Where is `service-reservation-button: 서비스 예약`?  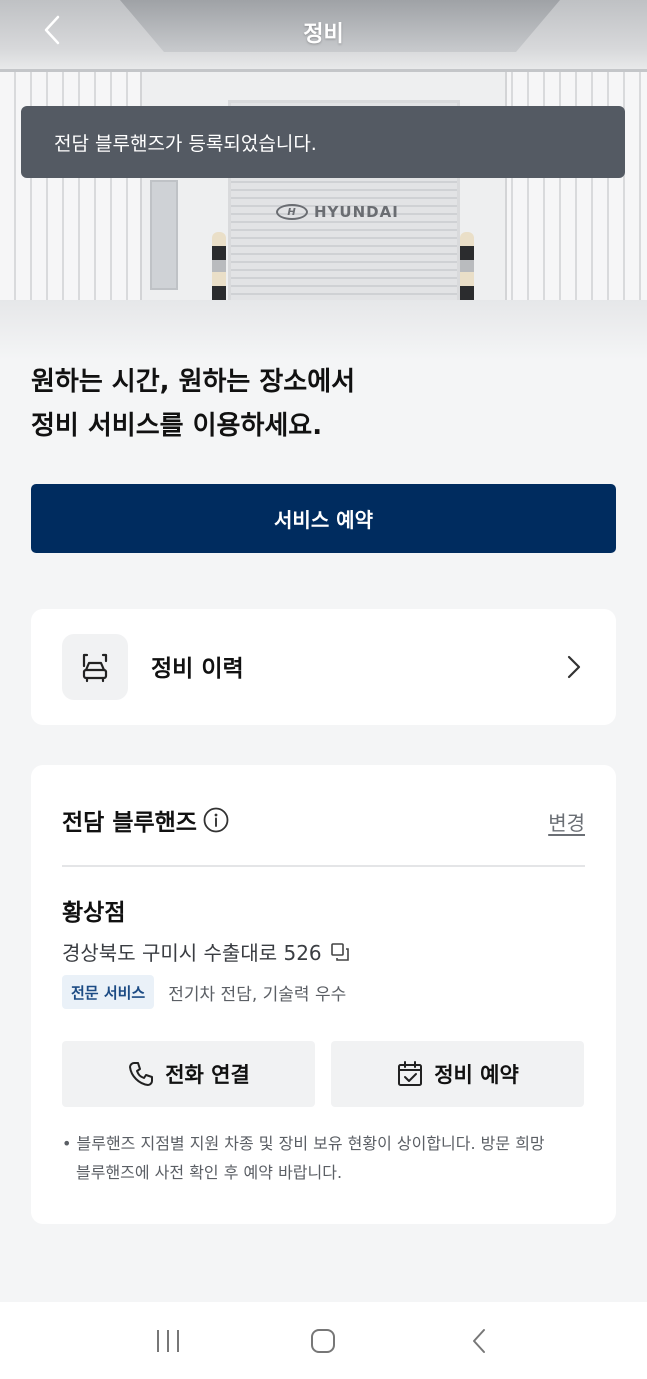
service-reservation-button: 서비스 예약 is located at coordinates (323, 518).